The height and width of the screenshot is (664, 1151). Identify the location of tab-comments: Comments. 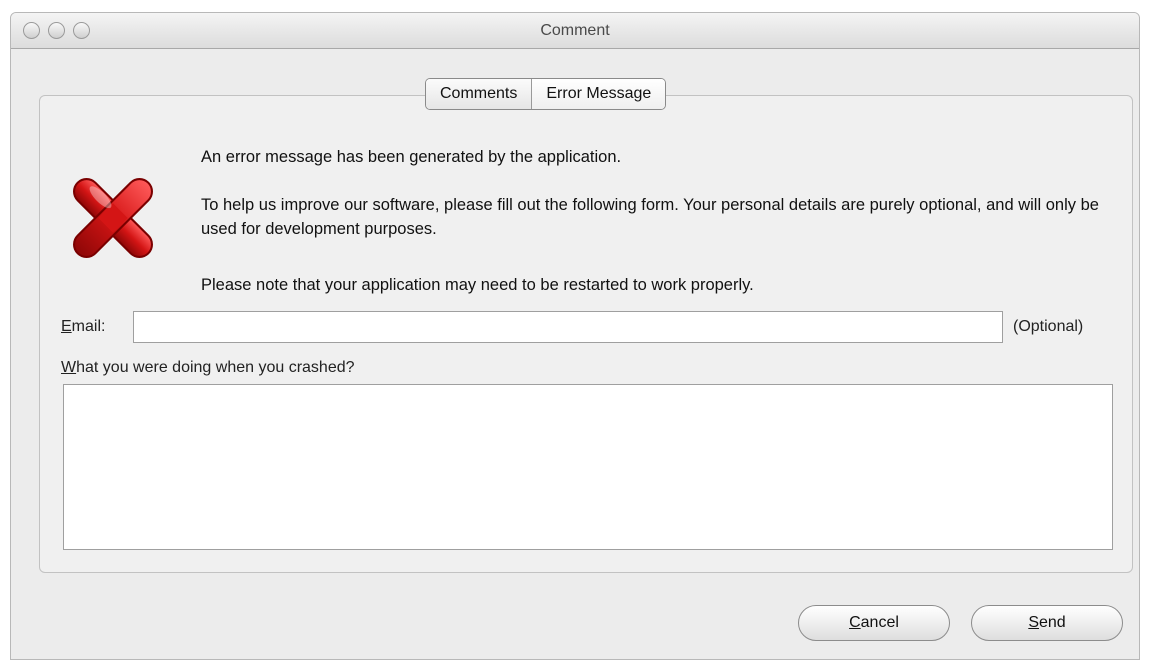
(479, 94).